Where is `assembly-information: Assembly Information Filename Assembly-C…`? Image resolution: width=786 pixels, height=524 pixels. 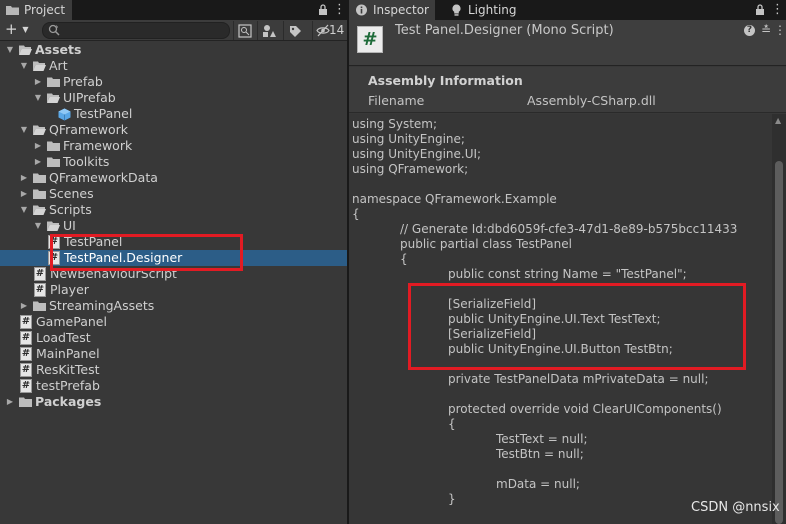 assembly-information: Assembly Information Filename Assembly-C… is located at coordinates (567, 90).